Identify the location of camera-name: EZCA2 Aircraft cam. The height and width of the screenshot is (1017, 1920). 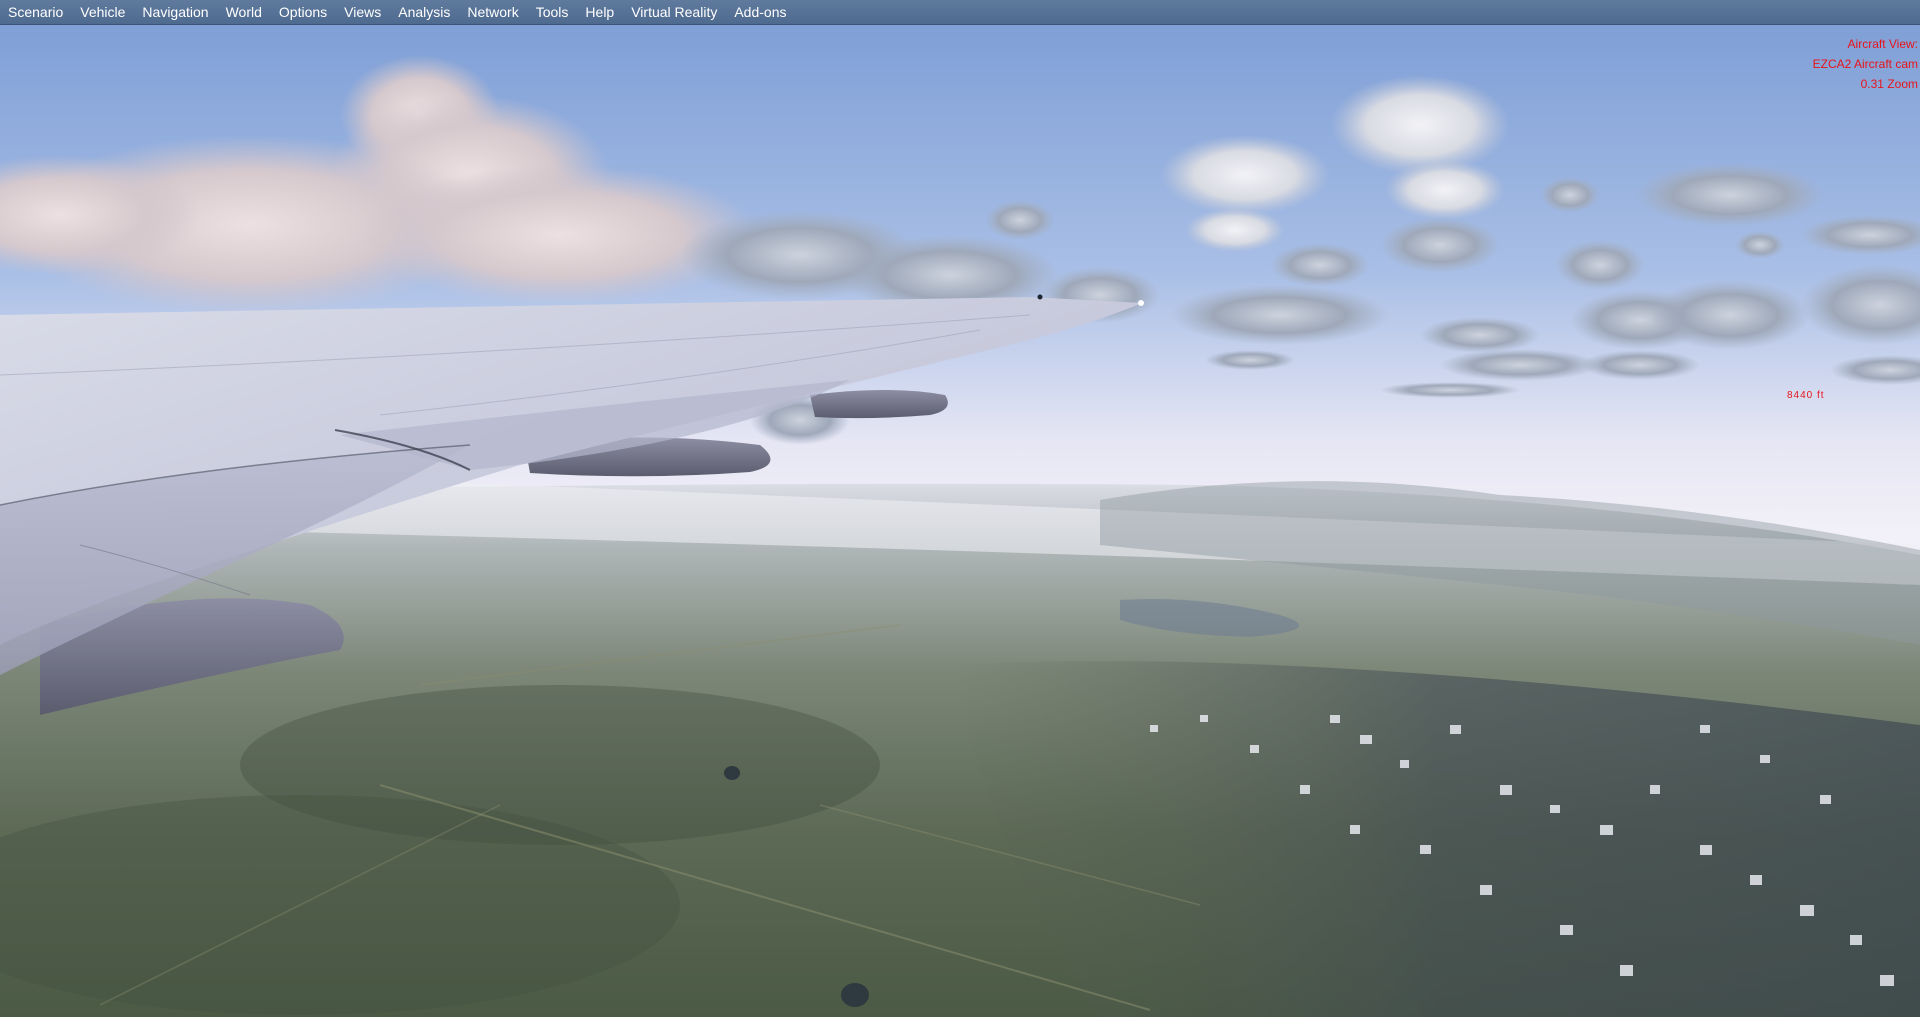
(1865, 64).